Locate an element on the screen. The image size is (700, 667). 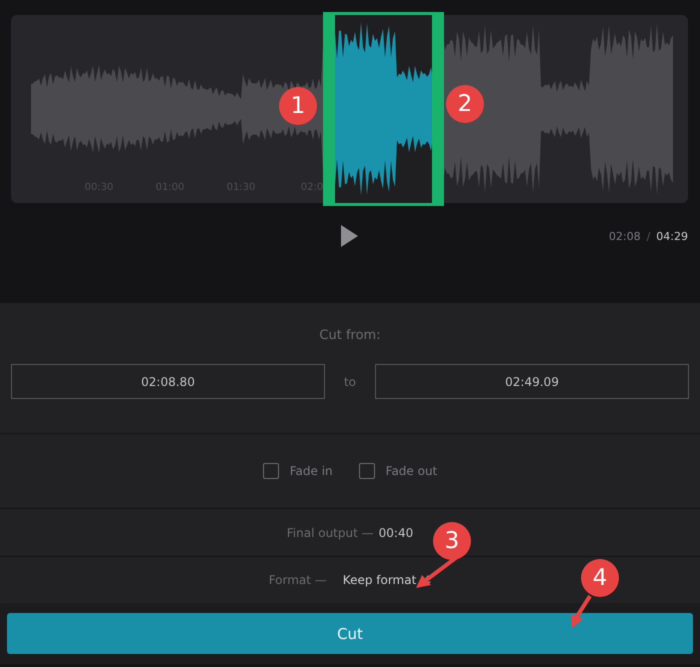
format-dropdown: Keep format is located at coordinates (379, 580).